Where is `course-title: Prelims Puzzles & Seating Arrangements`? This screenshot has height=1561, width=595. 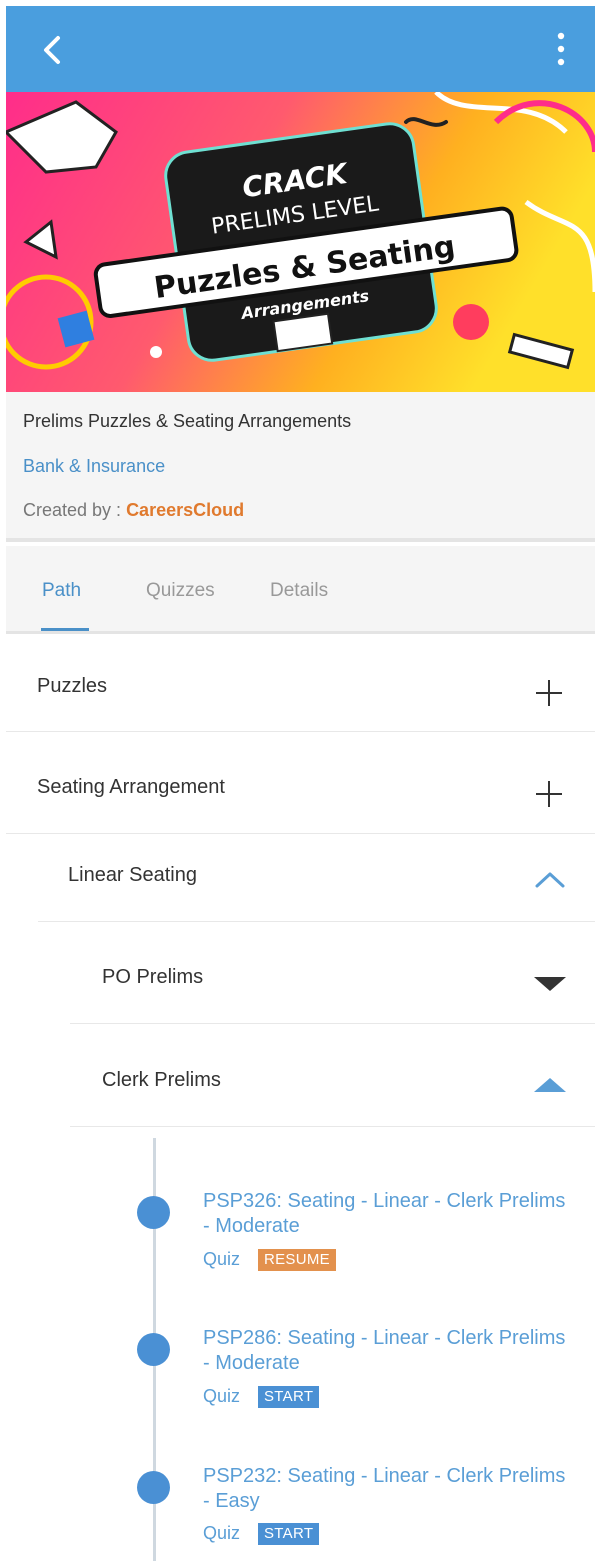
course-title: Prelims Puzzles & Seating Arrangements is located at coordinates (187, 421).